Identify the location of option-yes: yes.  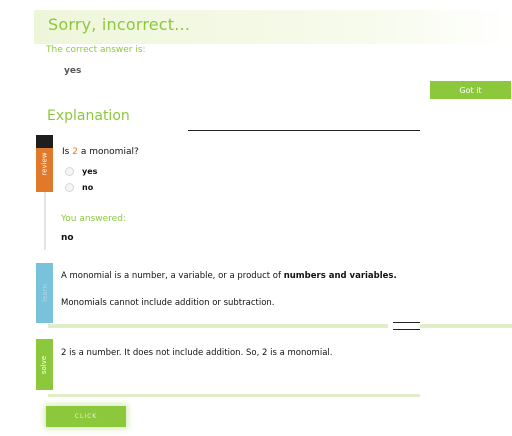
(81, 171).